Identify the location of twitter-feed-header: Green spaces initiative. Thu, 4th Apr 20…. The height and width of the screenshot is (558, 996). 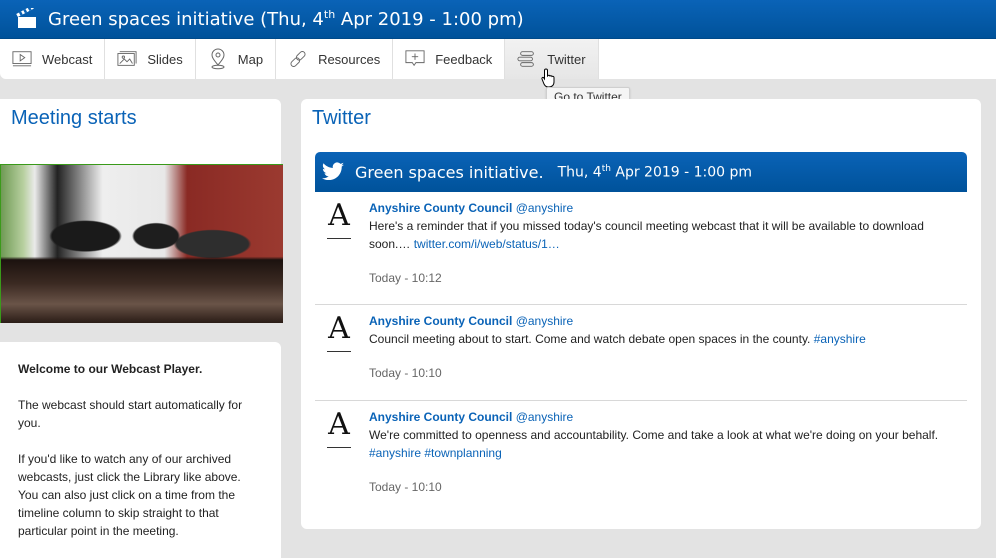
(641, 172).